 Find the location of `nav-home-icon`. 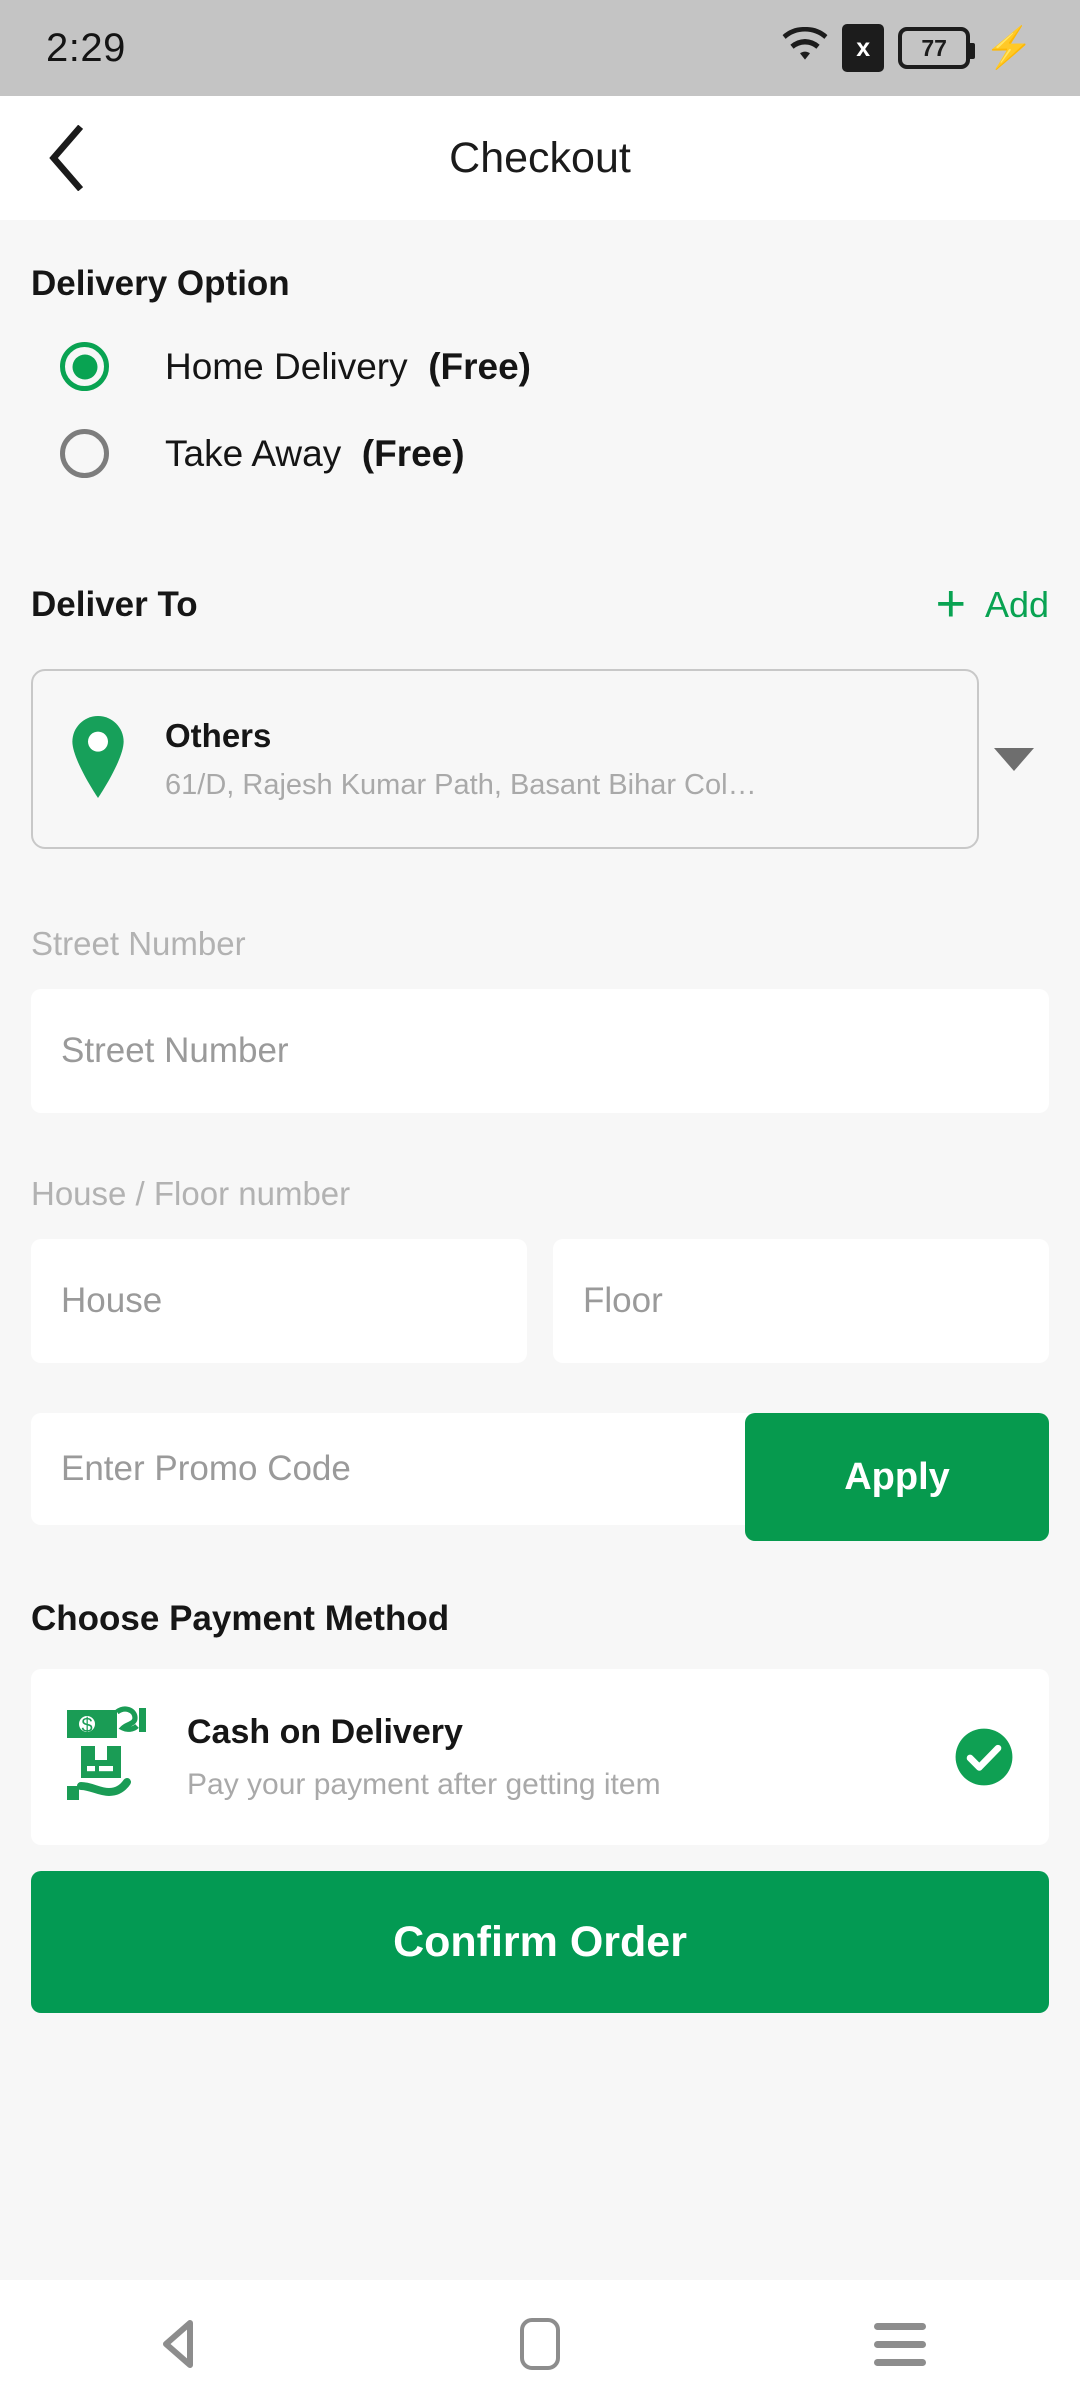

nav-home-icon is located at coordinates (540, 2344).